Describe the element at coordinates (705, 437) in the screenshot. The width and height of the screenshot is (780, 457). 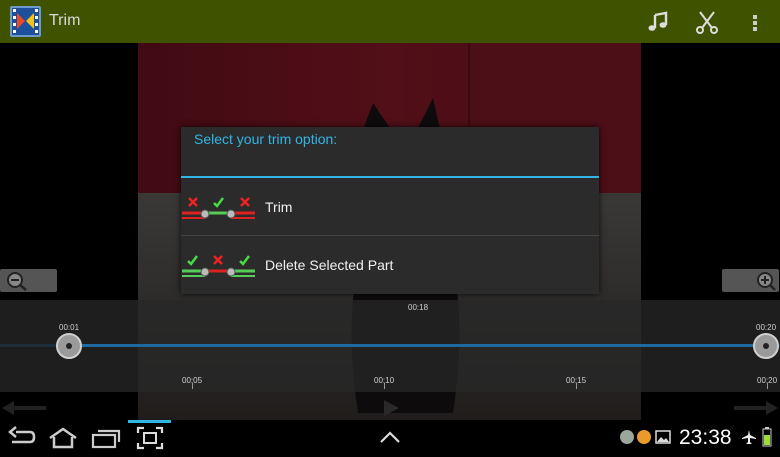
I see `status-clock: 23:38` at that location.